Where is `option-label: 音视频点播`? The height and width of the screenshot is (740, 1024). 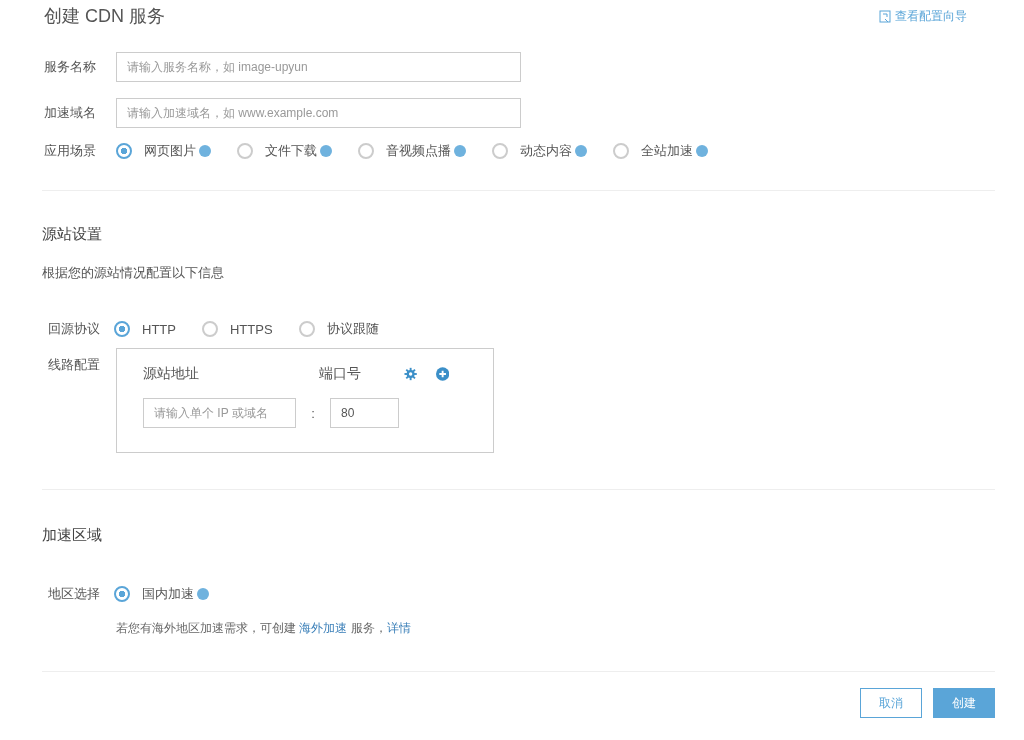 option-label: 音视频点播 is located at coordinates (418, 151).